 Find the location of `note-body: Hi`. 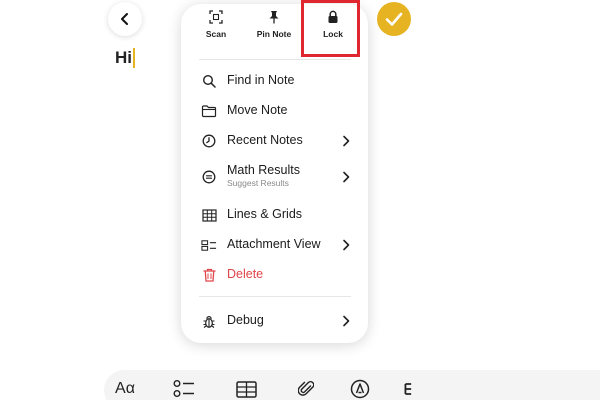

note-body: Hi is located at coordinates (125, 58).